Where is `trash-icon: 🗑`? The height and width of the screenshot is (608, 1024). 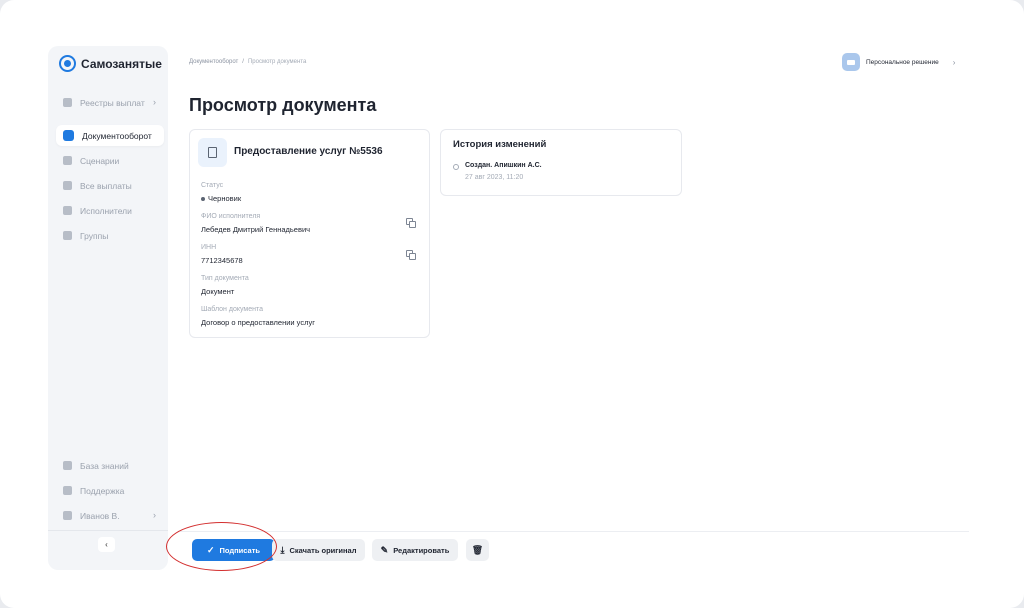
trash-icon: 🗑 is located at coordinates (477, 549).